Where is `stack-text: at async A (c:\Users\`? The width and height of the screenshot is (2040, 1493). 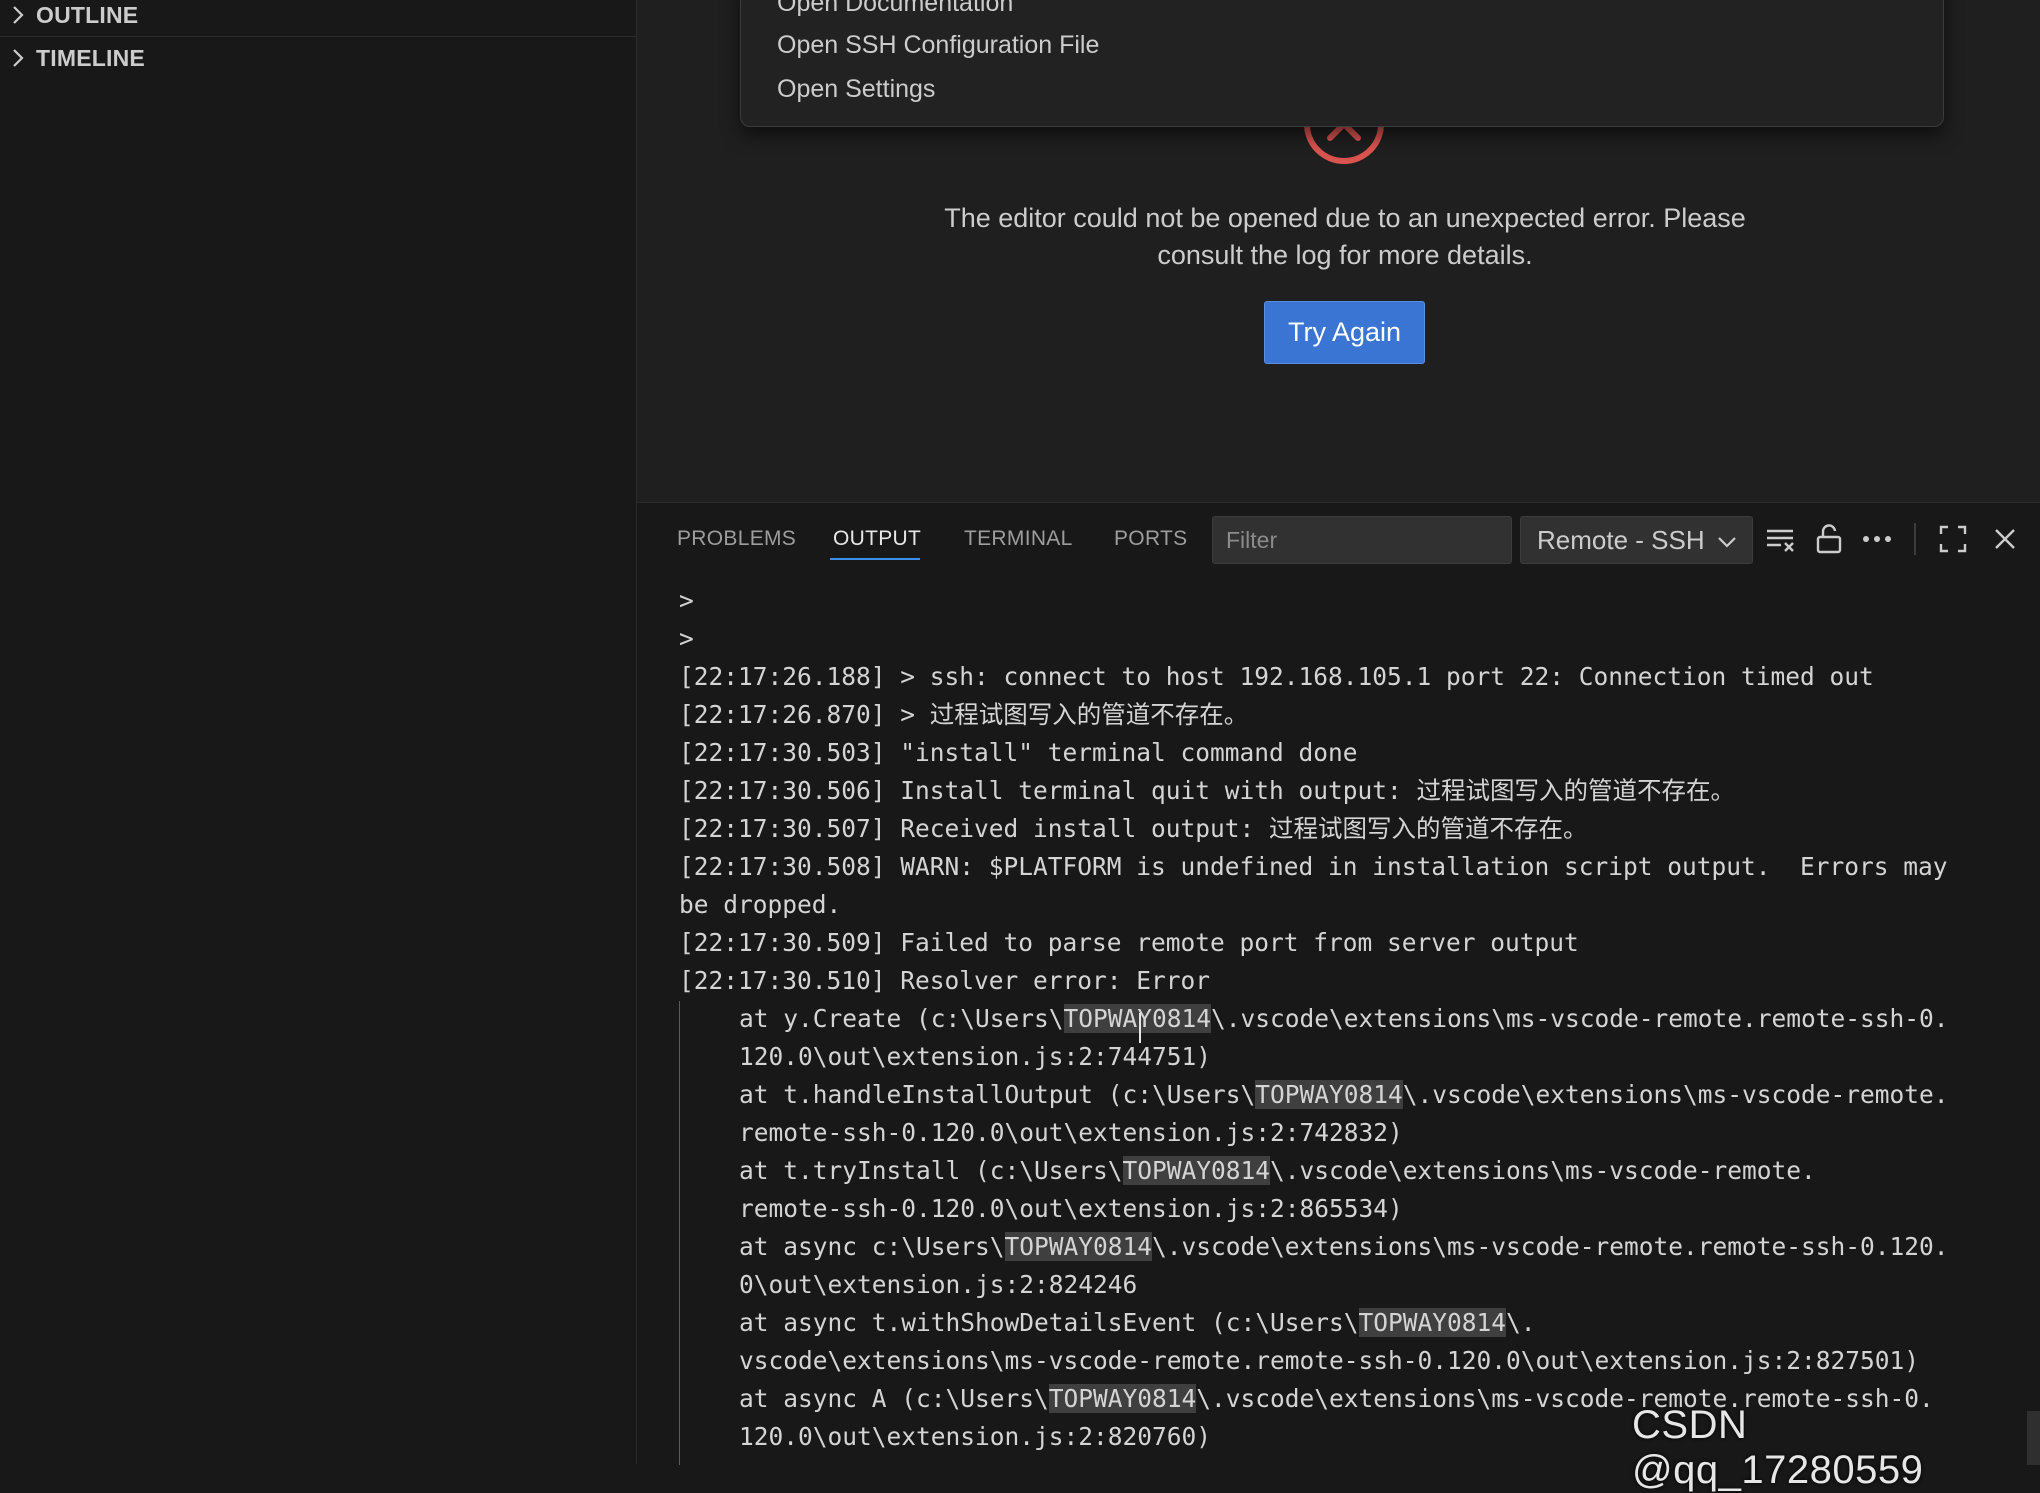
stack-text: at async A (c:\Users\ is located at coordinates (894, 1398).